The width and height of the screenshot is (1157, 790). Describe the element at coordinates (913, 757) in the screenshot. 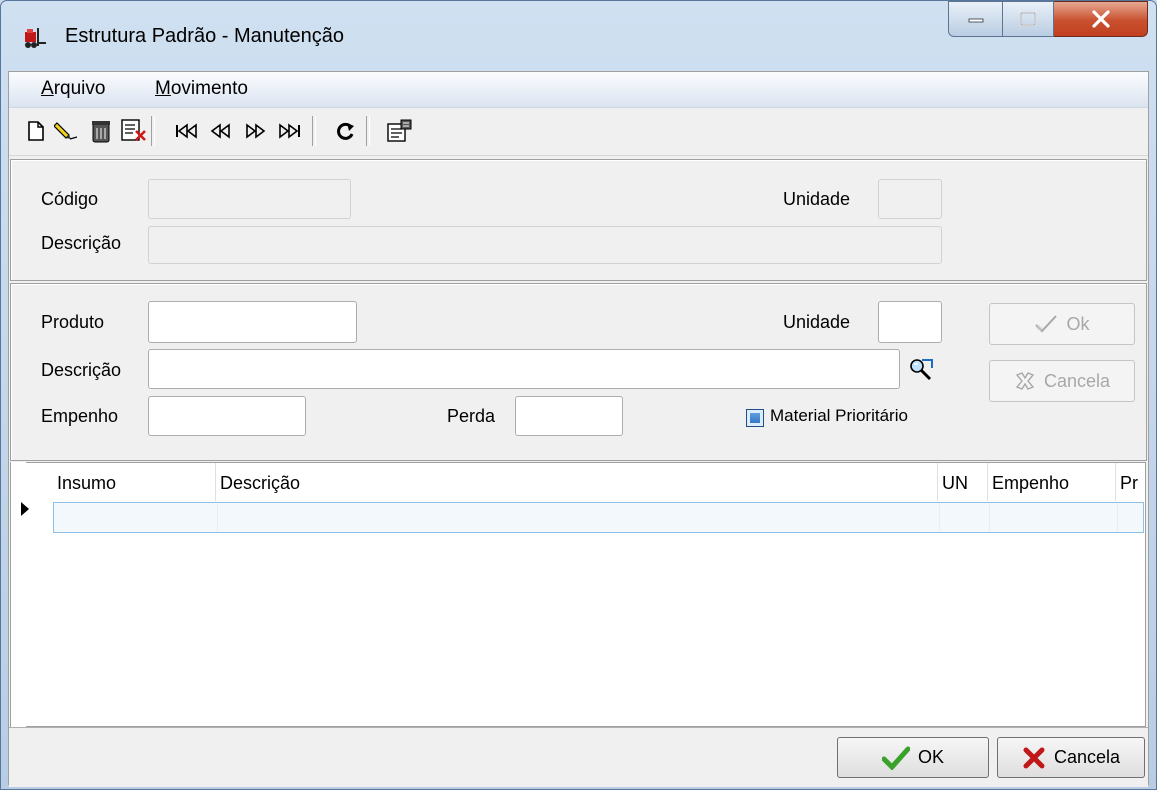

I see `ok-button: OK` at that location.